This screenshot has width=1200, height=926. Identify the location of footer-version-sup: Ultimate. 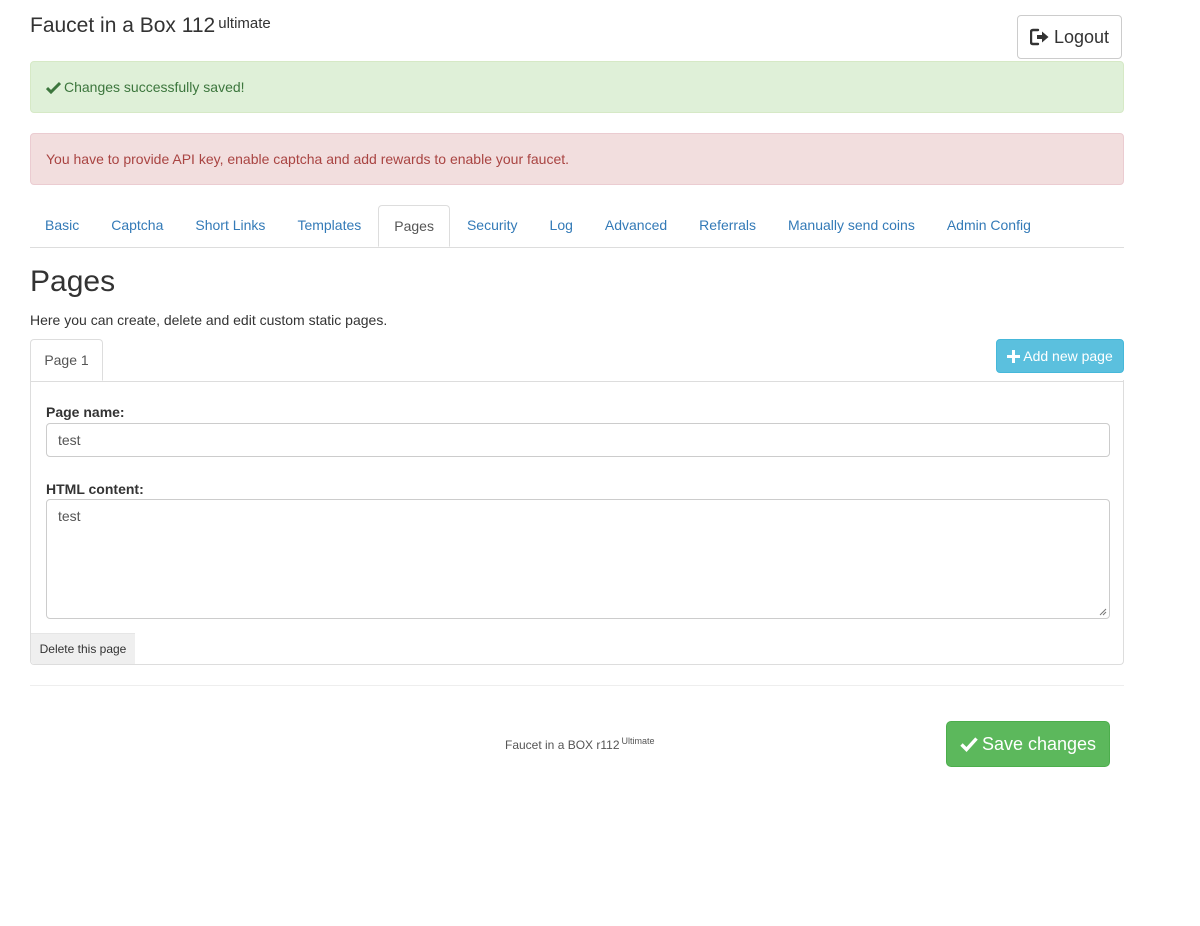
(638, 741).